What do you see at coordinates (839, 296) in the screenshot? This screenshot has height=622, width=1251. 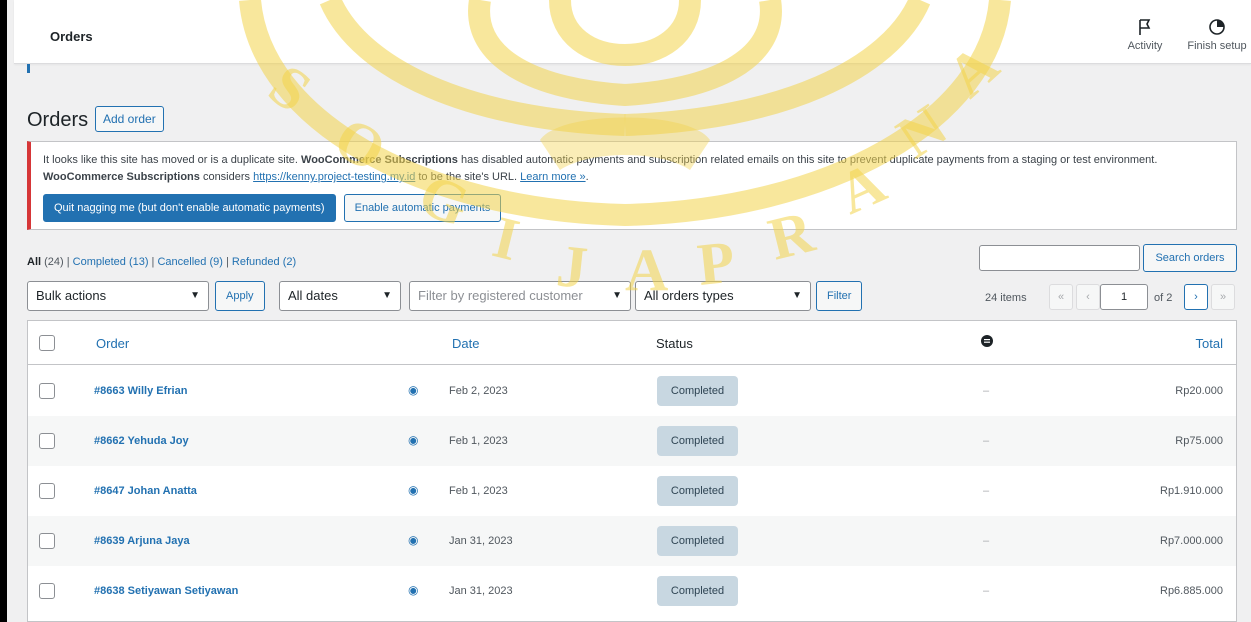 I see `filter-button: Filter` at bounding box center [839, 296].